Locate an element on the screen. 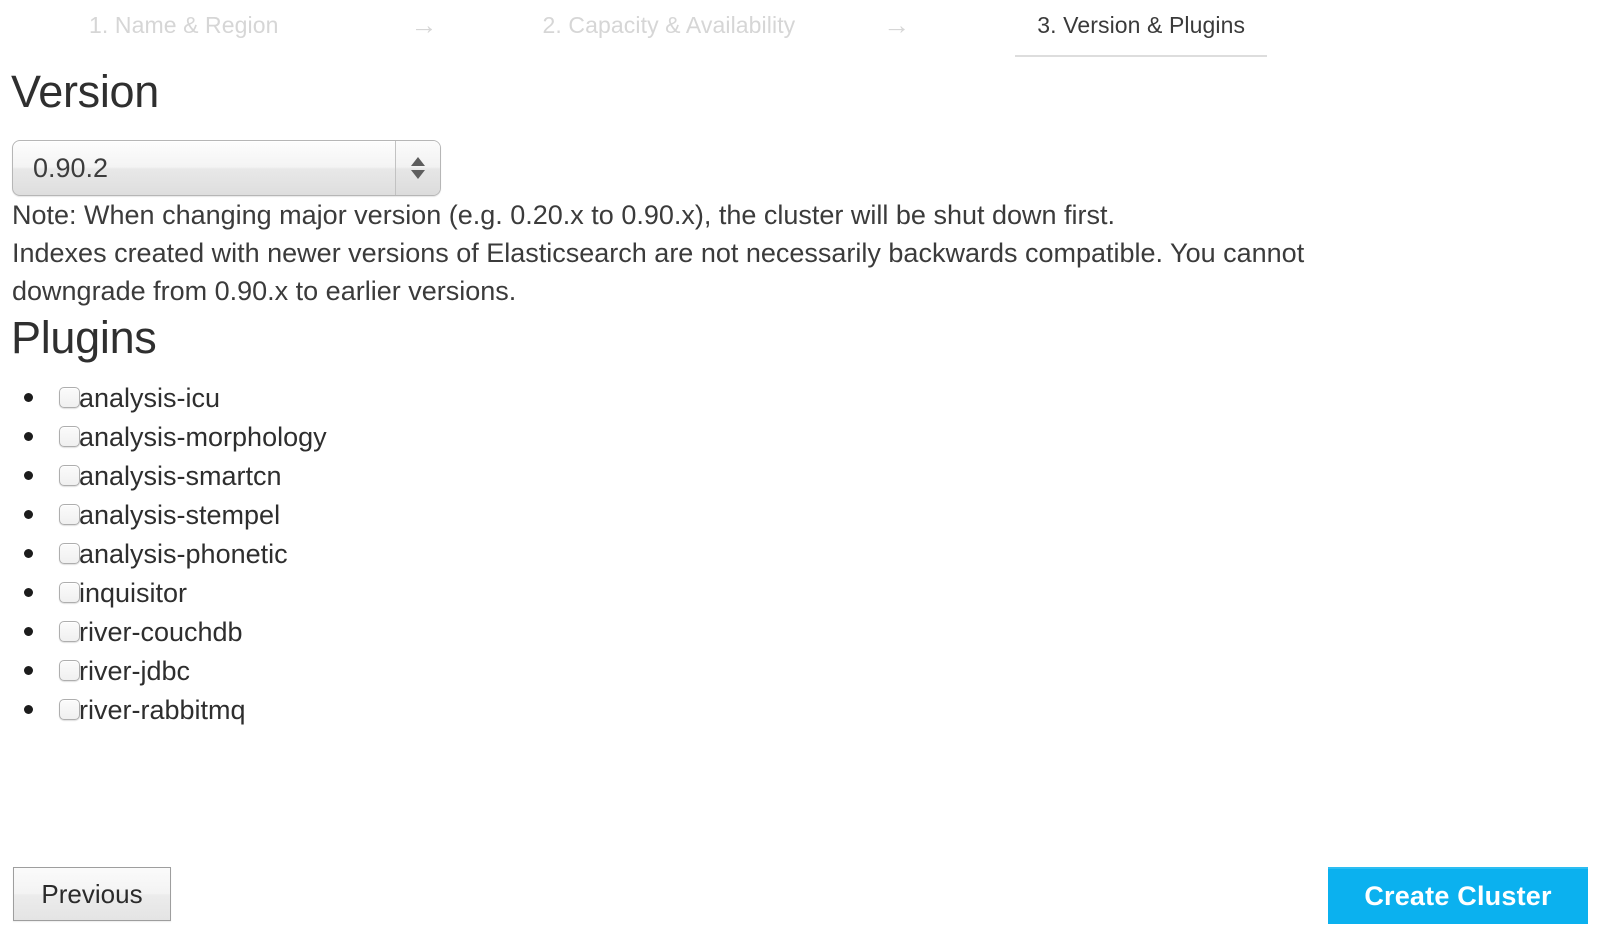 The width and height of the screenshot is (1602, 942). version-select-value: 0.90.2 is located at coordinates (71, 168).